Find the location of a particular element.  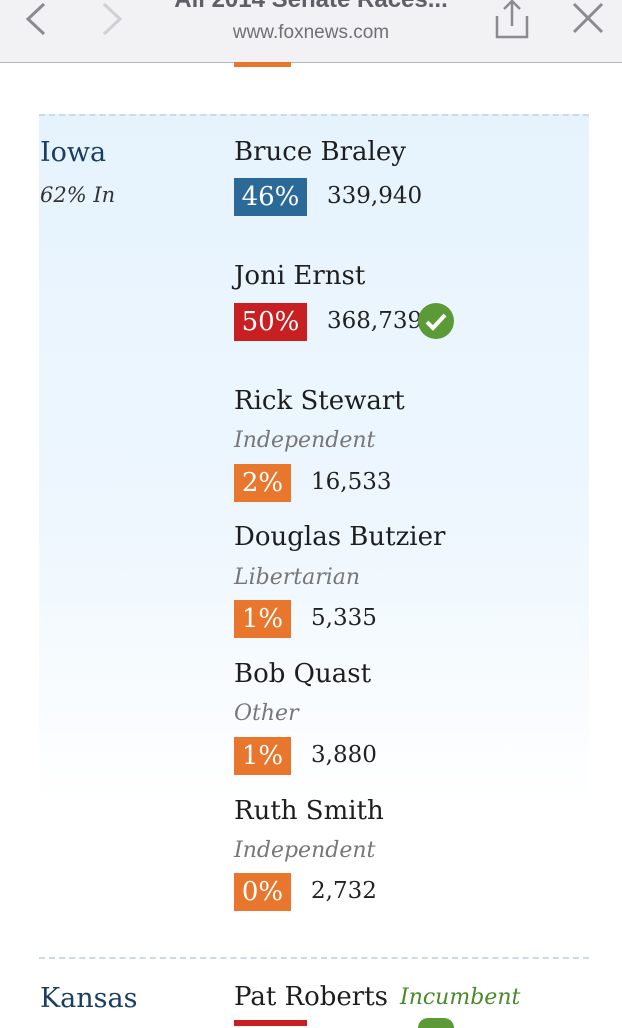

state-name: Iowa is located at coordinates (73, 152).